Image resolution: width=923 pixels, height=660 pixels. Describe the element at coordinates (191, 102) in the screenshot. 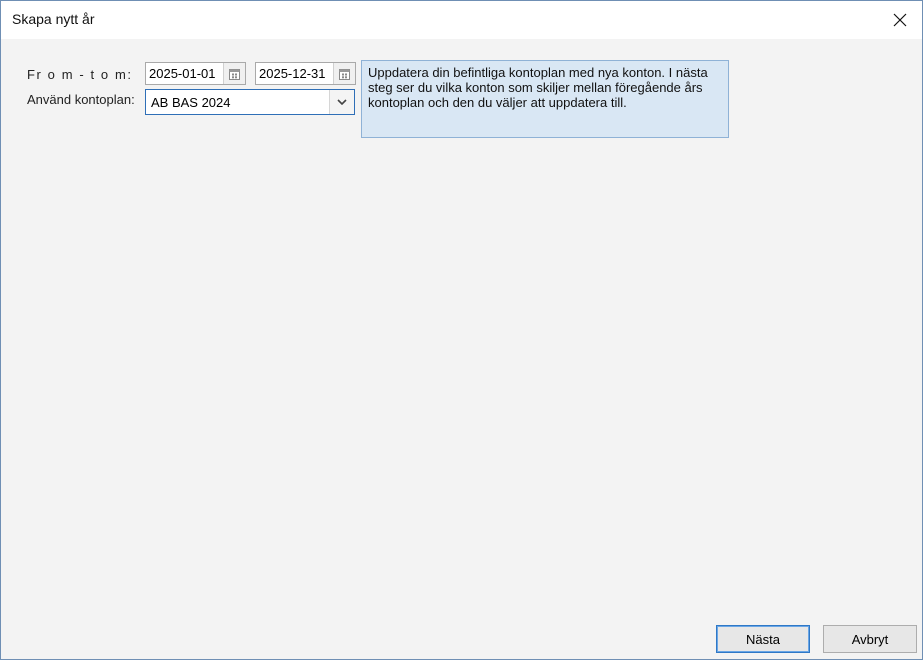

I see `kontoplan-selected-value: AB BAS 2024` at that location.